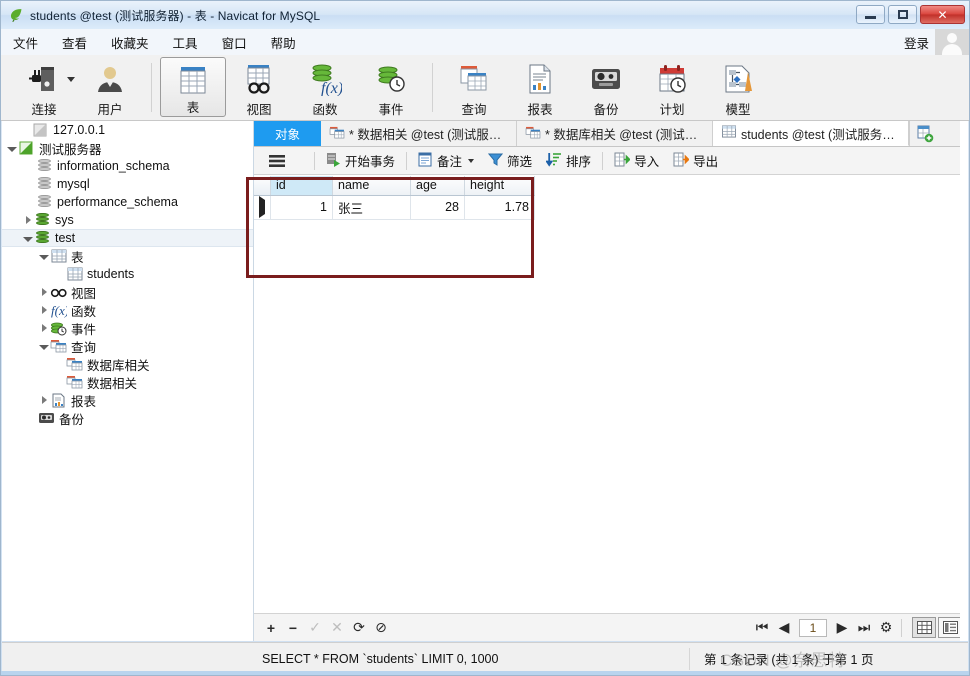 The height and width of the screenshot is (676, 970). Describe the element at coordinates (110, 110) in the screenshot. I see `toolbar-label-user: 用户` at that location.